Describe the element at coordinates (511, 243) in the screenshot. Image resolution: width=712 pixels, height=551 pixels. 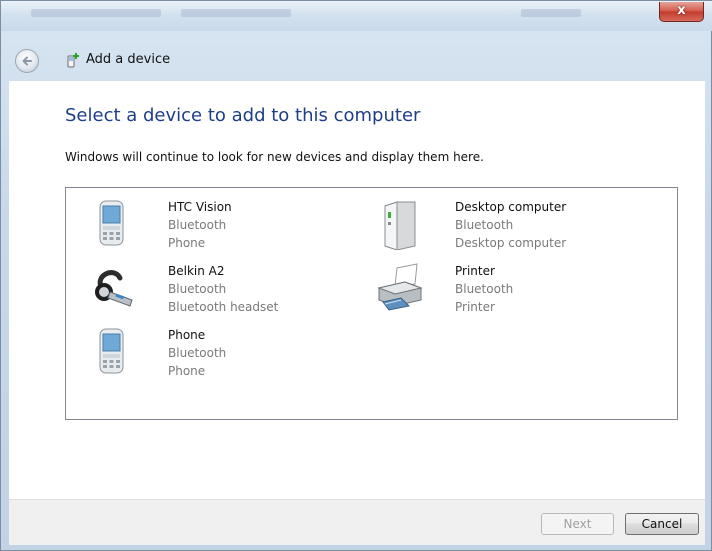
I see `device-category: Desktop computer` at that location.